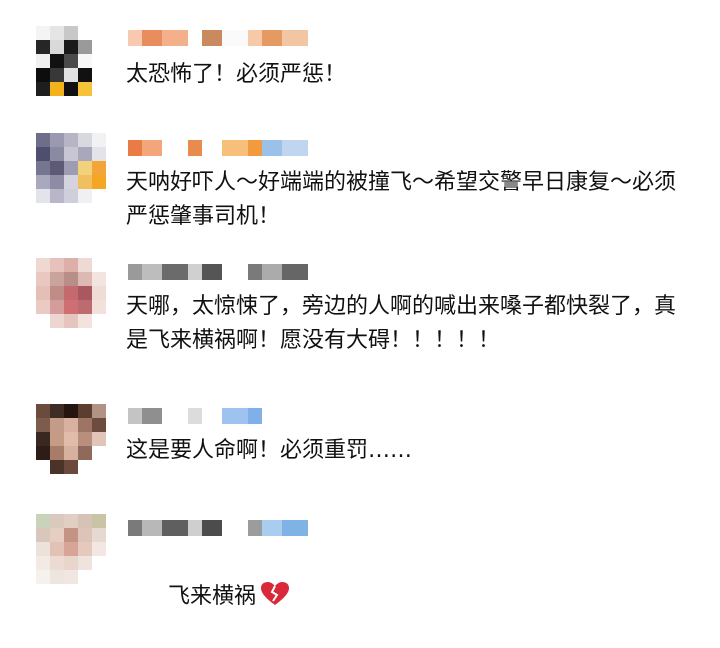  I want to click on comment-text: 飞来横祸, so click(403, 597).